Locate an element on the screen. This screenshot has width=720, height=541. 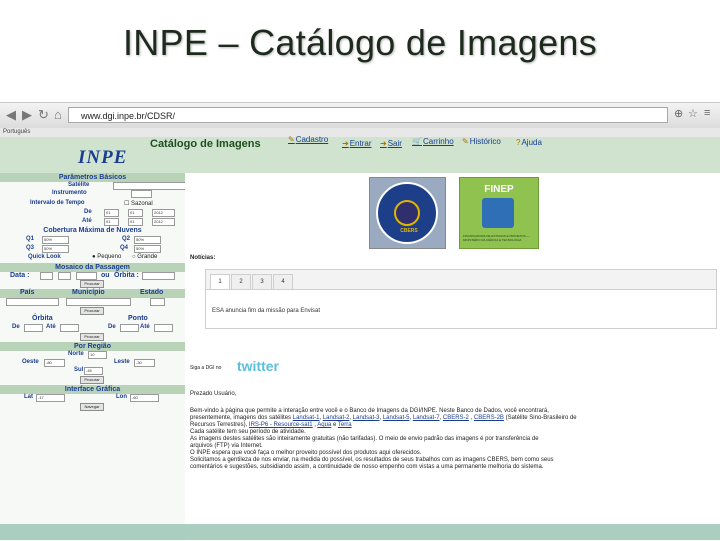
greeting: Prezado Usuário, is located at coordinates (213, 394).